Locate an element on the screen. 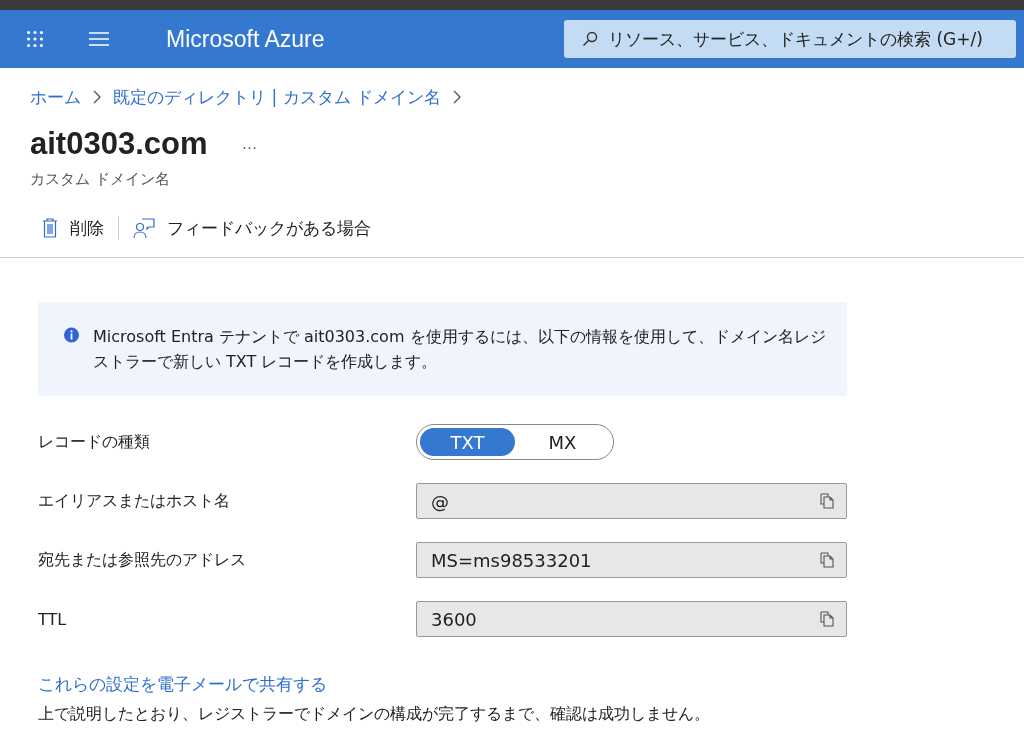 The height and width of the screenshot is (750, 1024). field-label: TTL is located at coordinates (53, 619).